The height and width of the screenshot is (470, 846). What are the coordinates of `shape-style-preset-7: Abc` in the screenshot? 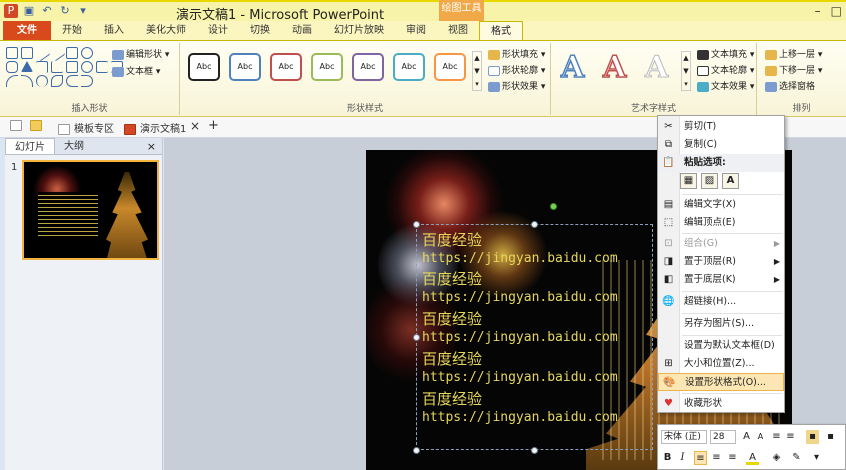 It's located at (450, 67).